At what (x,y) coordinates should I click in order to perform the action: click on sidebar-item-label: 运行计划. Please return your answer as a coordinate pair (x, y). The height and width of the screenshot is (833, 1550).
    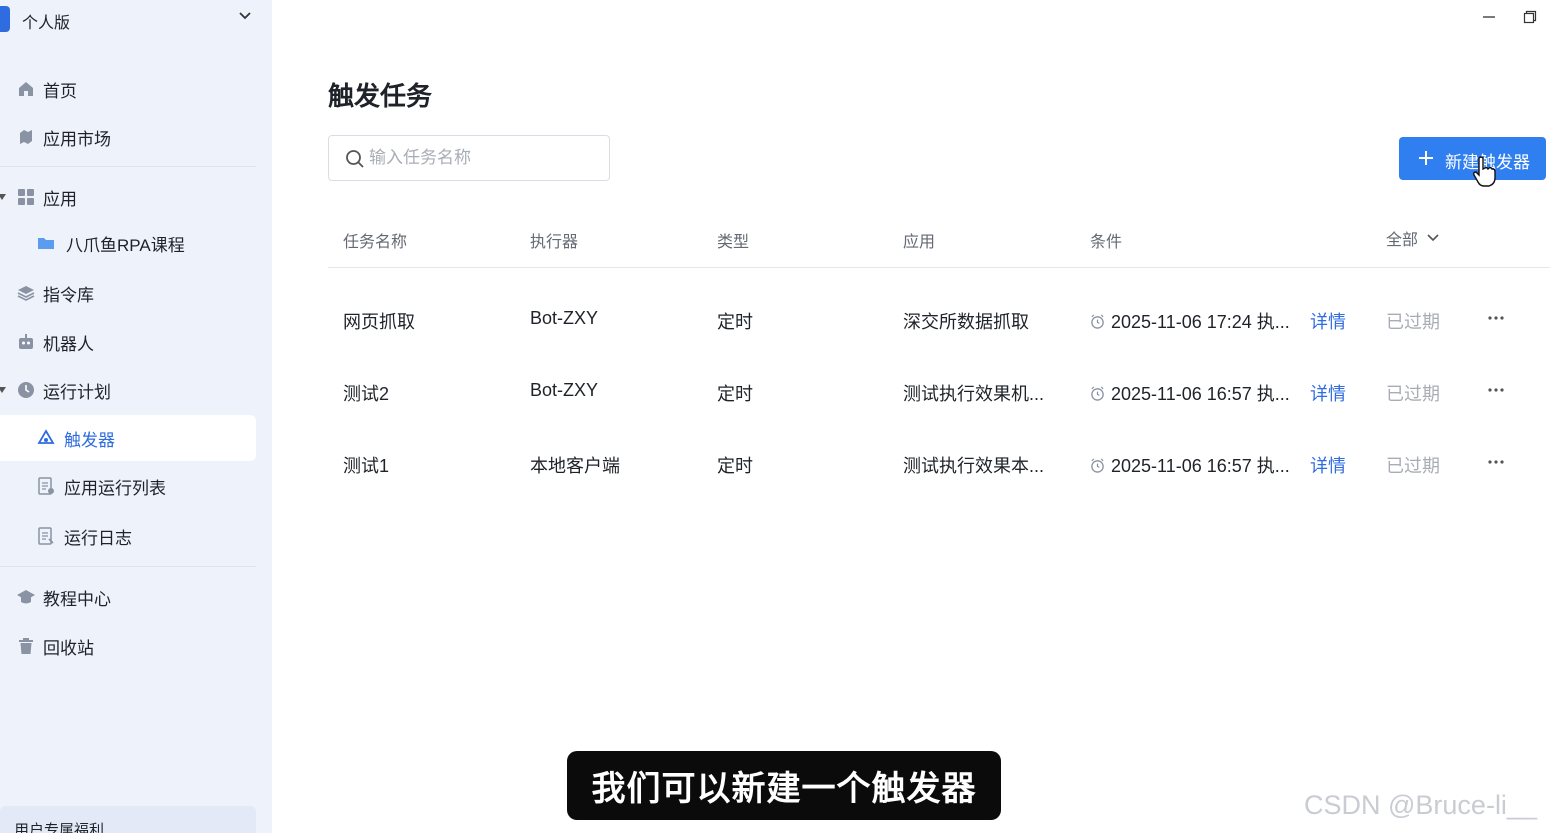
    Looking at the image, I should click on (77, 392).